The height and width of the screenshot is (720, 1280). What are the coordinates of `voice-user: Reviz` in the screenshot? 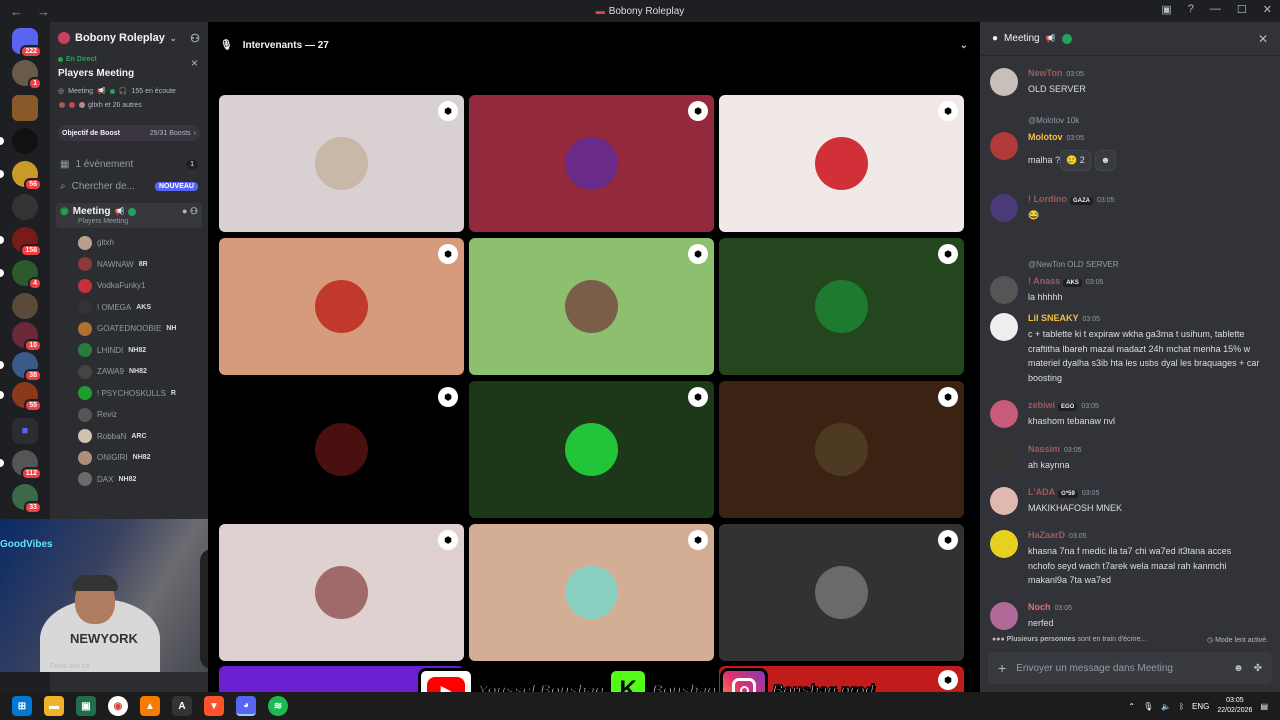 It's located at (129, 415).